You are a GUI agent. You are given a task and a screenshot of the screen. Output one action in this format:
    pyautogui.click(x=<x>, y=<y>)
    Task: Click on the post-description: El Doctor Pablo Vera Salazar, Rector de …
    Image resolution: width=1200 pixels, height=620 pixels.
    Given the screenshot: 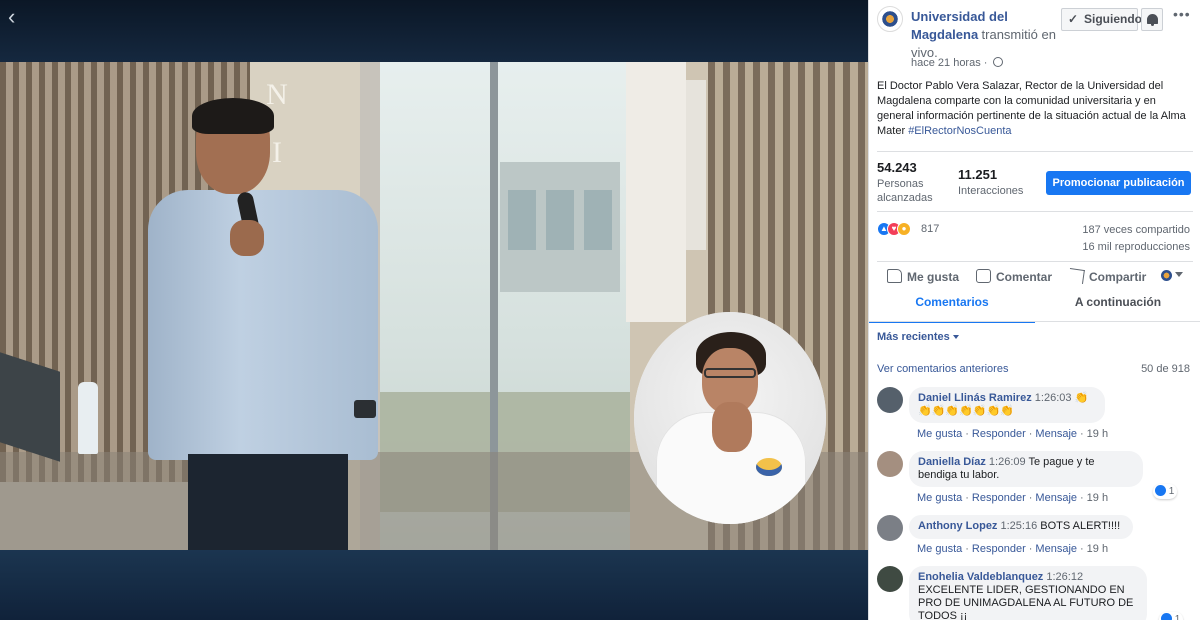 What is the action you would take?
    pyautogui.click(x=1031, y=108)
    